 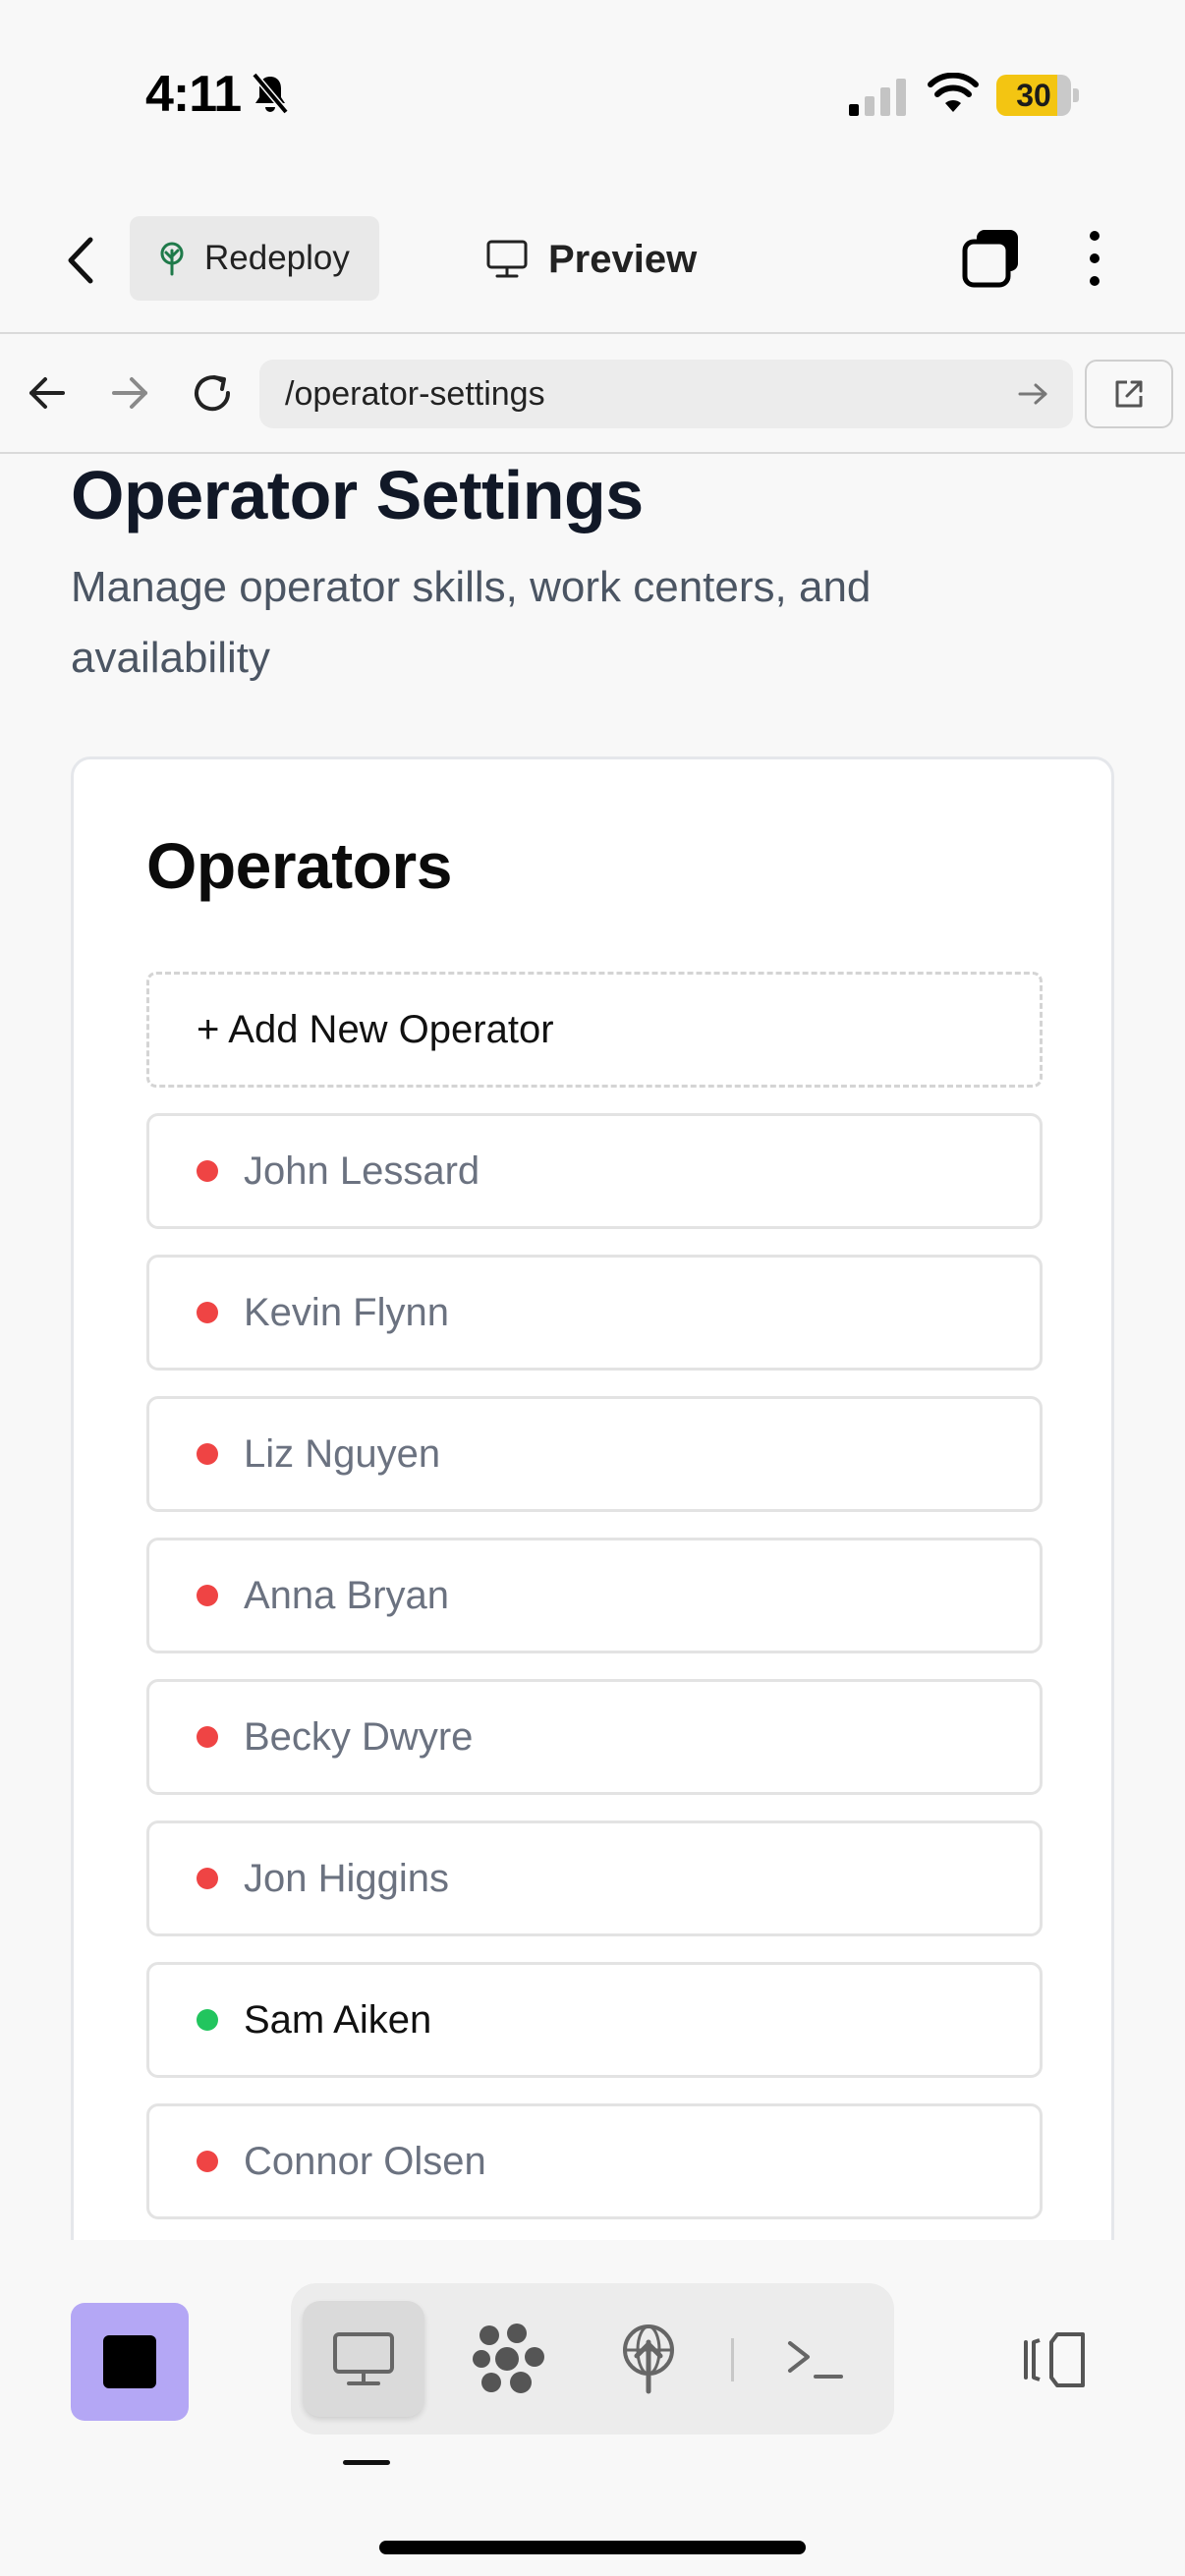 I want to click on cluster-icon, so click(x=509, y=2359).